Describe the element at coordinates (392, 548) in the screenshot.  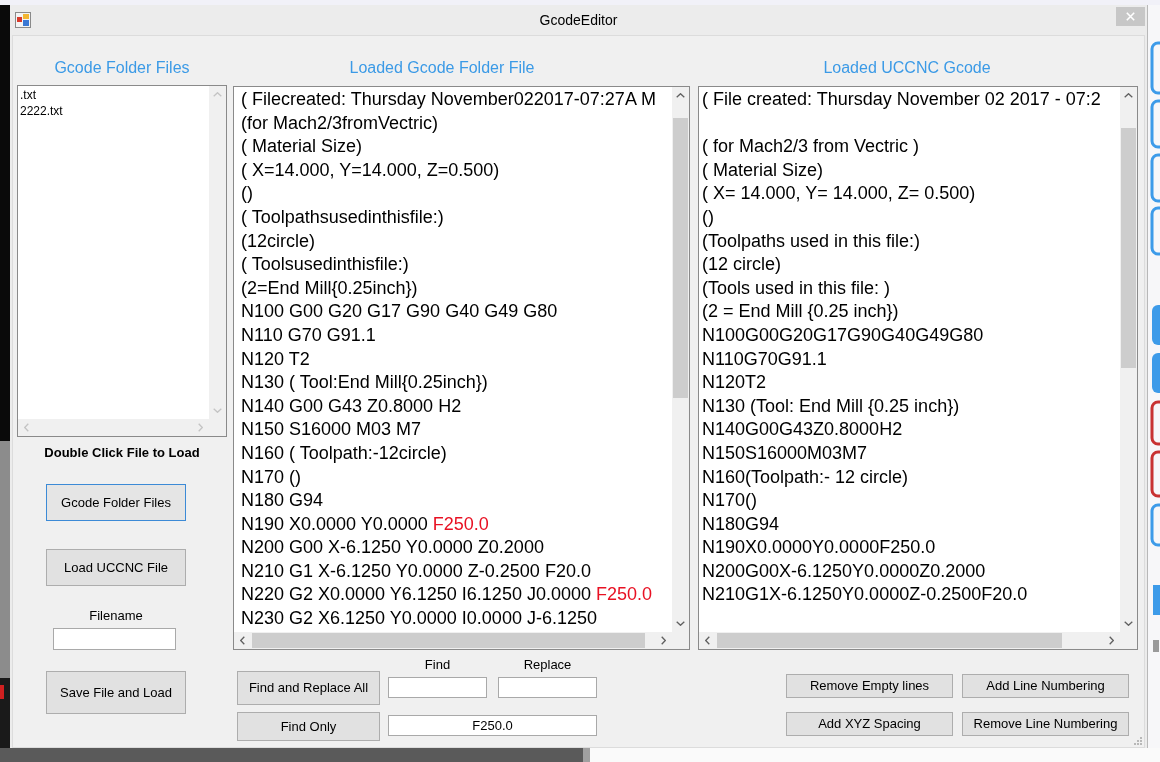
I see `code-line: N200 G00 X-6.1250 Y0.0000 Z0.2000` at that location.